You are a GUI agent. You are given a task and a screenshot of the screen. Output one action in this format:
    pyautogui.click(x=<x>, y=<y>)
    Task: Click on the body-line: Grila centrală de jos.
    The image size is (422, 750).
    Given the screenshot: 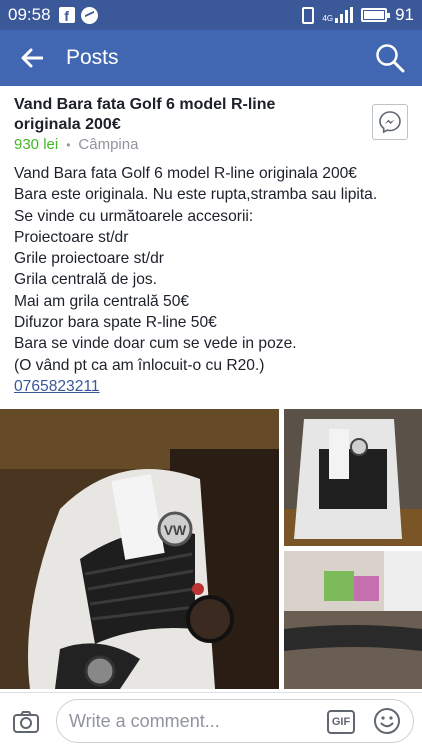 What is the action you would take?
    pyautogui.click(x=86, y=280)
    